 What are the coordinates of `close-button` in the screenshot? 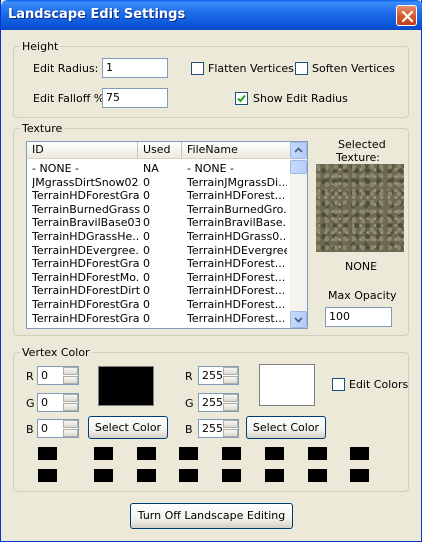 It's located at (406, 15).